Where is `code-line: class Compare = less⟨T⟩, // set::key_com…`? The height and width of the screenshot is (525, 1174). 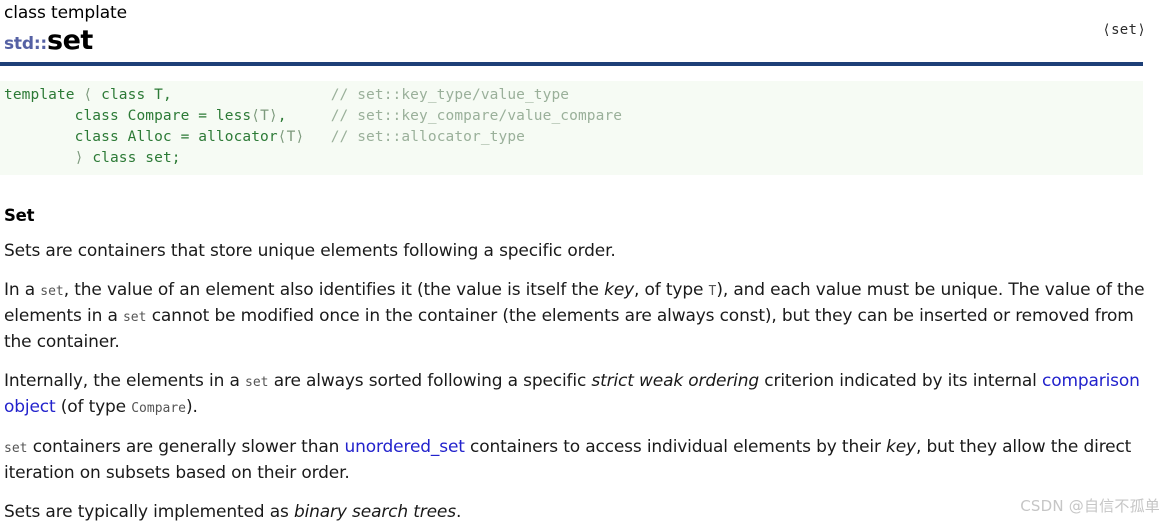
code-line: class Compare = less⟨T⟩, // set::key_com… is located at coordinates (313, 116).